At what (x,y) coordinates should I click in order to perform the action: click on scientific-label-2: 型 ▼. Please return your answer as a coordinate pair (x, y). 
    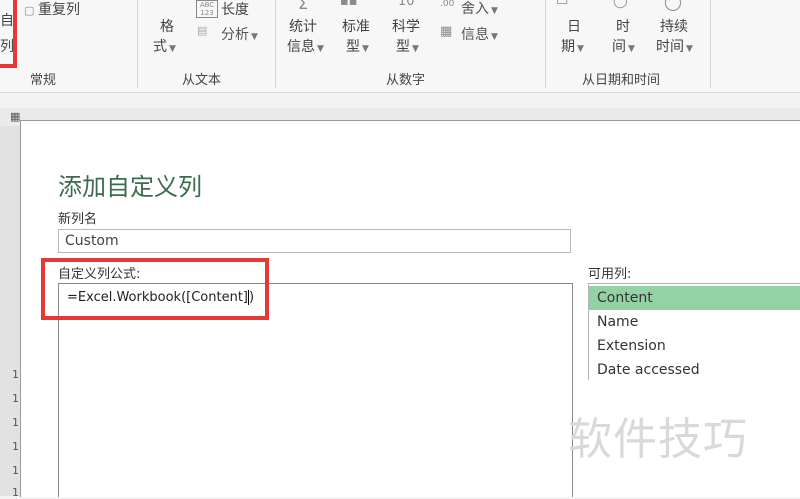
    Looking at the image, I should click on (407, 46).